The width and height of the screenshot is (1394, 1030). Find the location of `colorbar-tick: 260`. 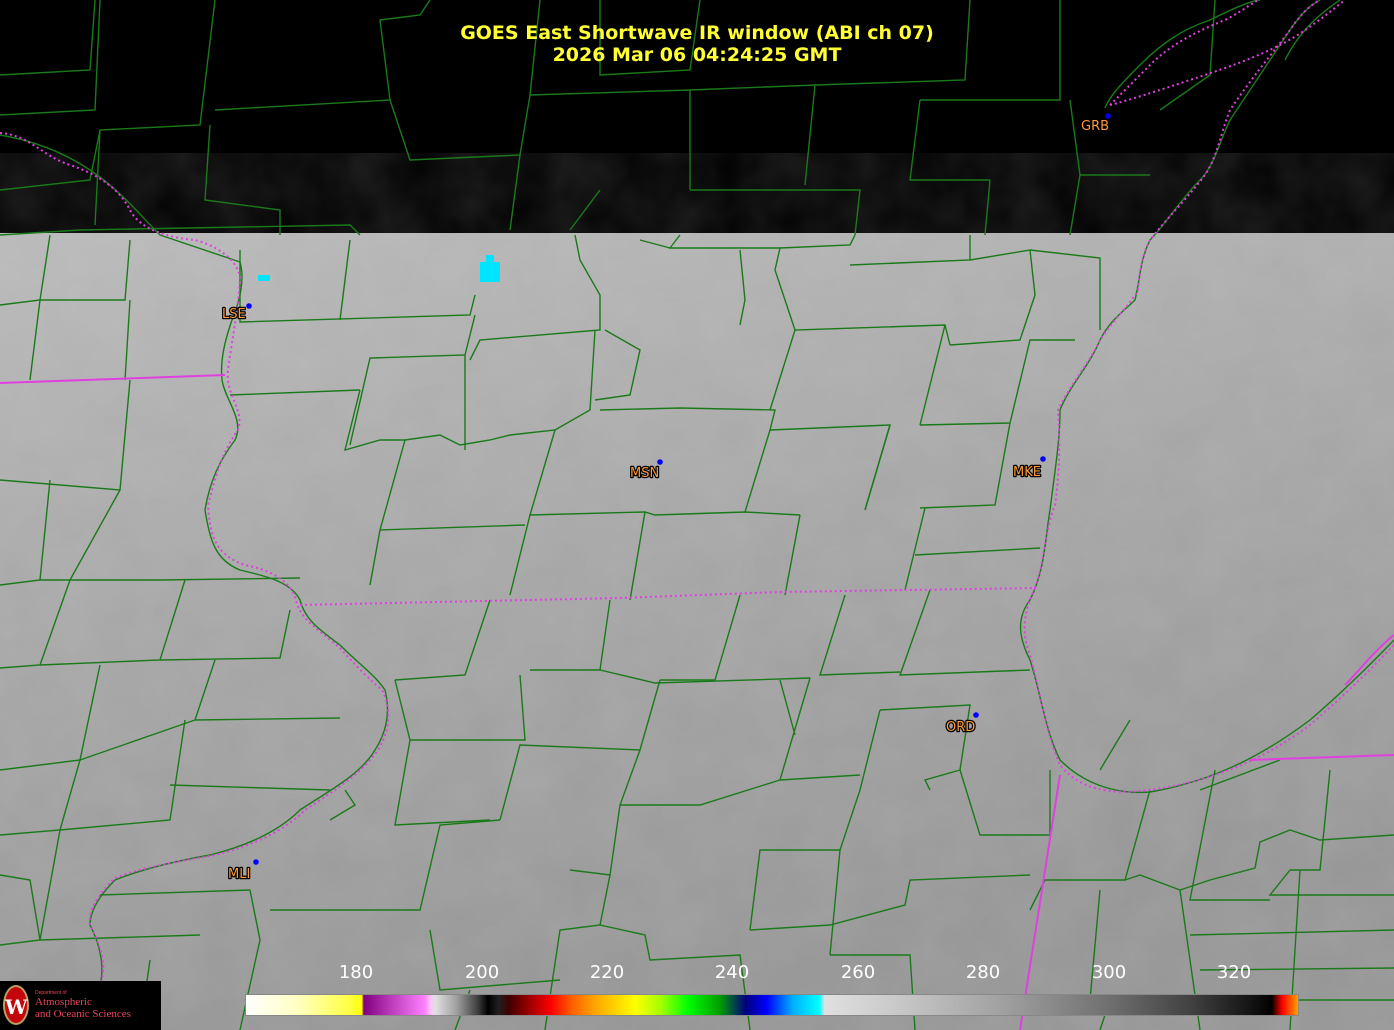

colorbar-tick: 260 is located at coordinates (858, 972).